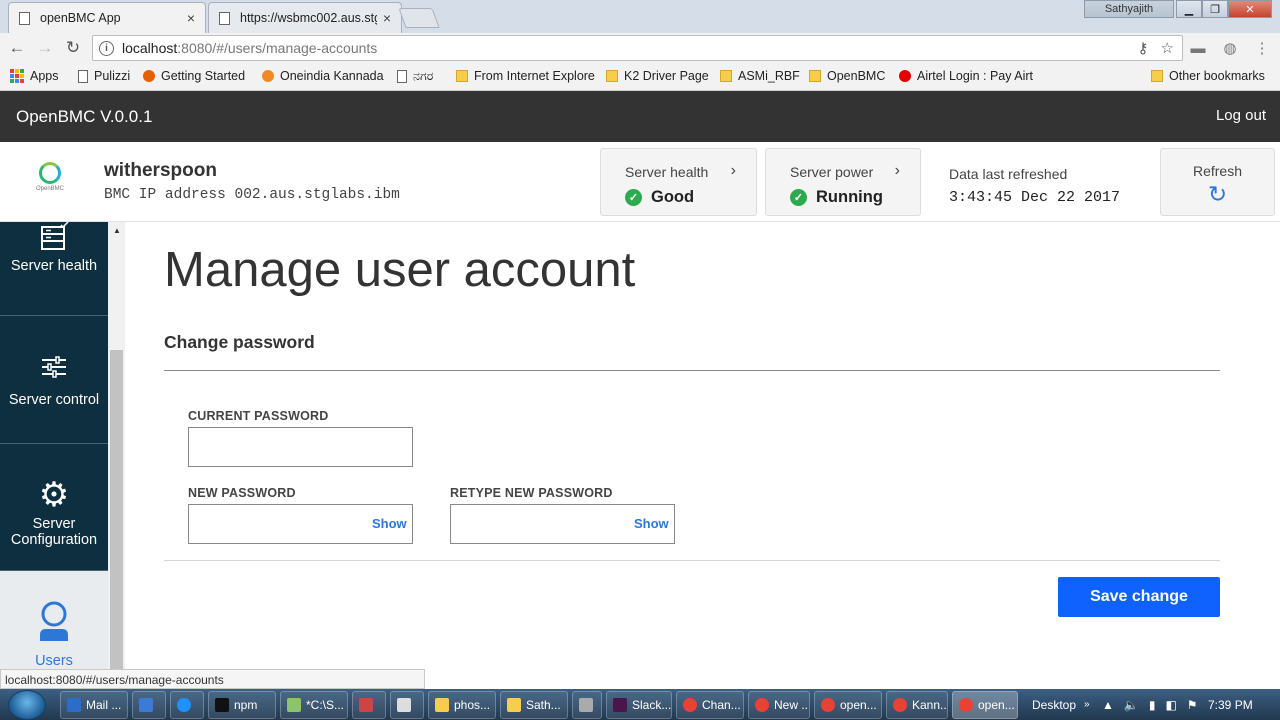  Describe the element at coordinates (222, 705) in the screenshot. I see `cmd-icon` at that location.